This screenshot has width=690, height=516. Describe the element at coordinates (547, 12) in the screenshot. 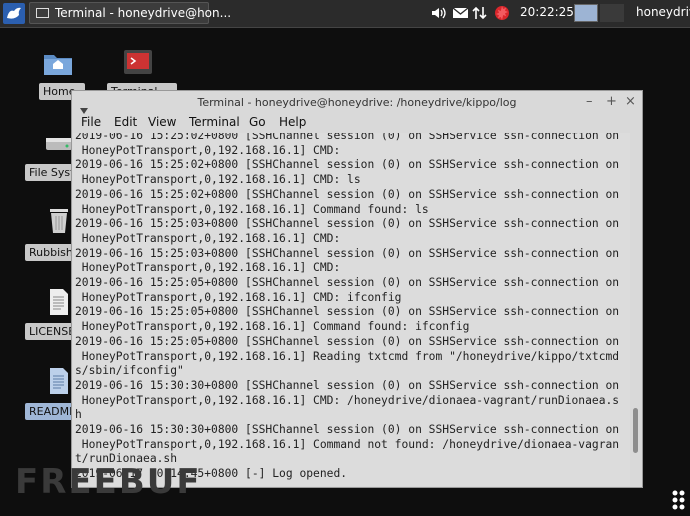

I see `clock: 20:22:25` at that location.